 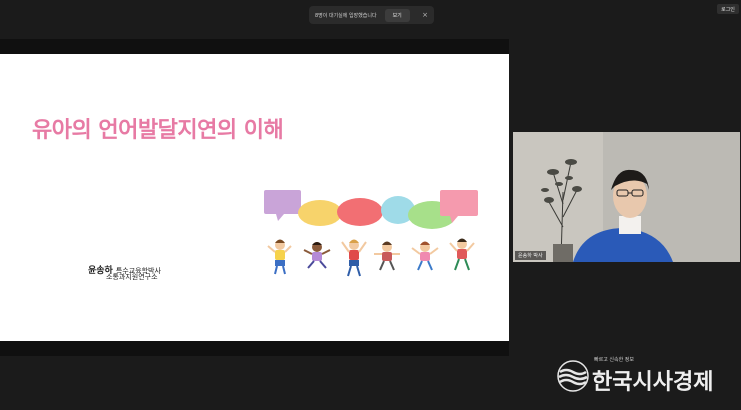 I want to click on presenter-webcam-video: 윤송하 박사, so click(x=626, y=197).